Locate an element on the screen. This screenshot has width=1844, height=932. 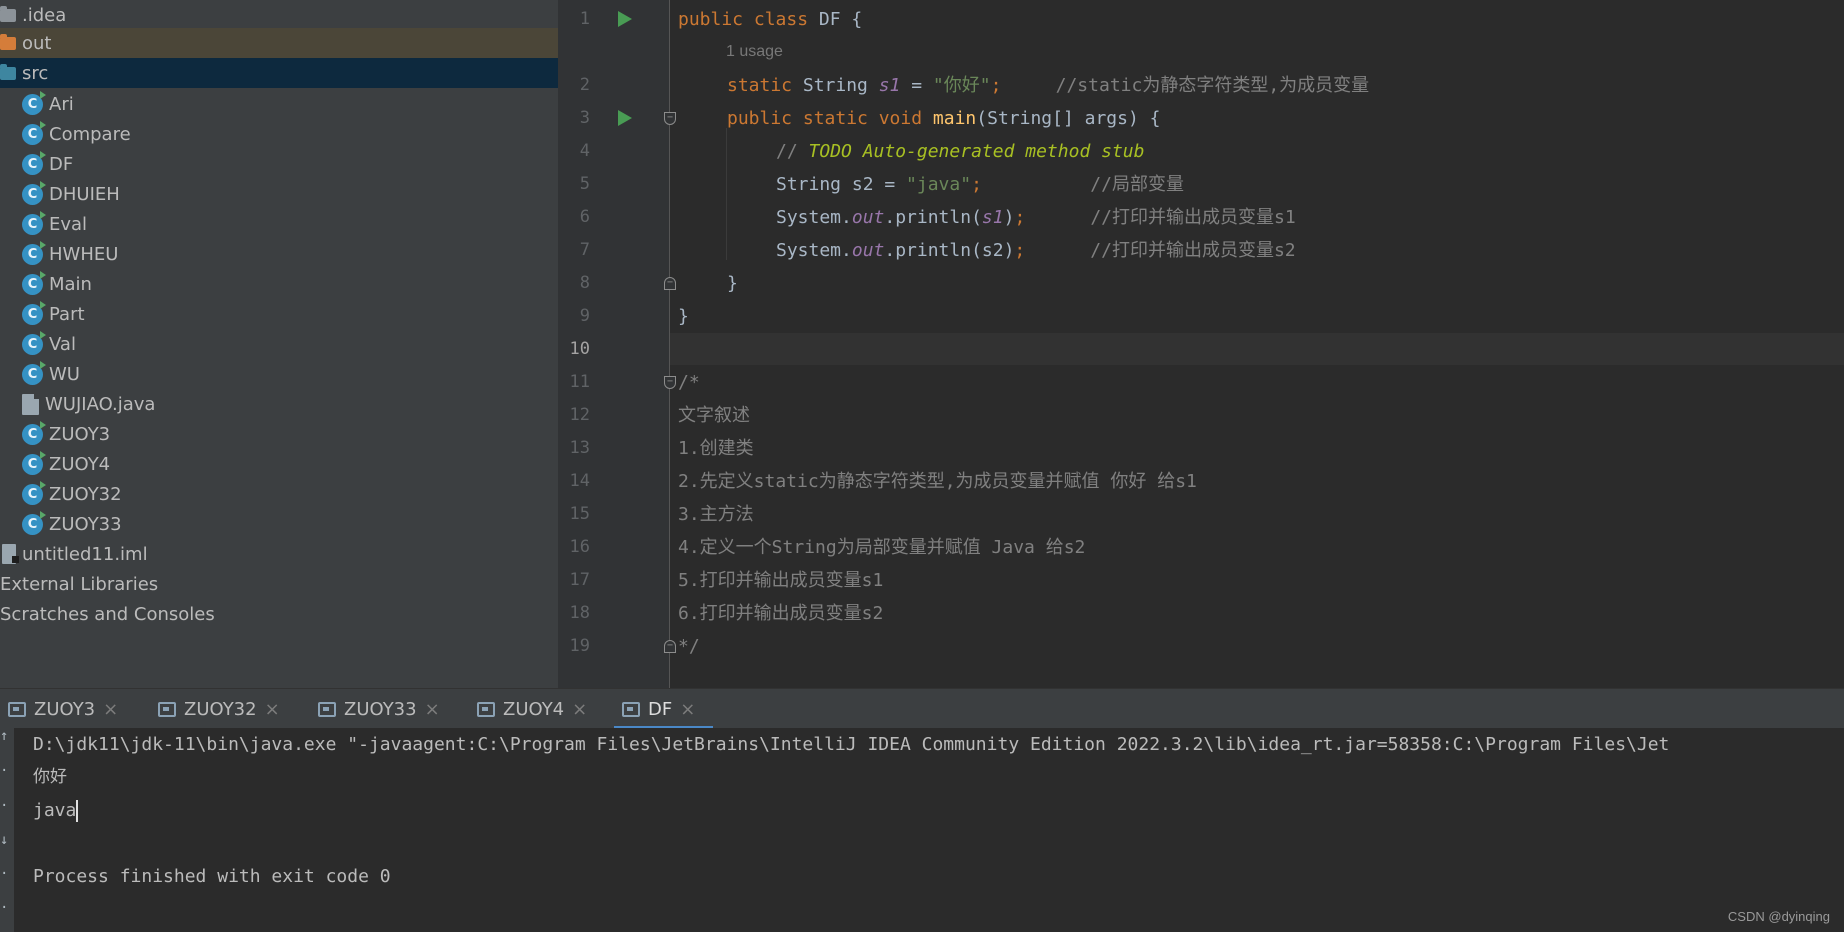
tree-item-class: C DF is located at coordinates (279, 164).